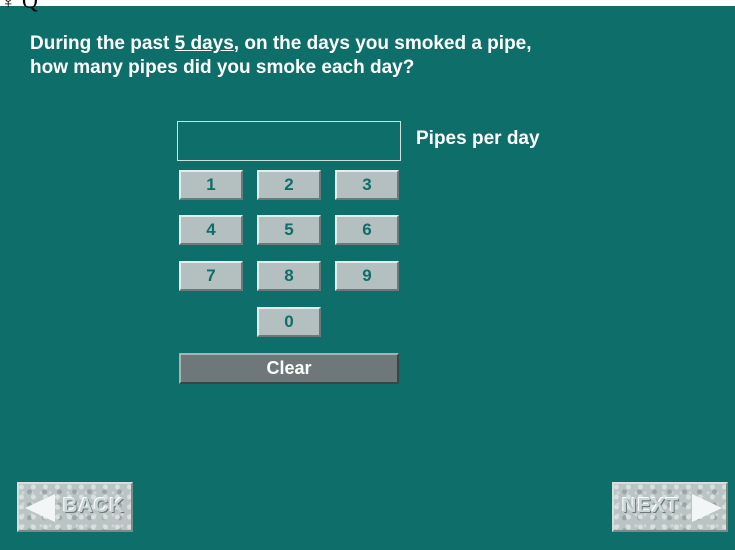 This screenshot has width=735, height=550. Describe the element at coordinates (211, 276) in the screenshot. I see `keypad-key-7: 7` at that location.